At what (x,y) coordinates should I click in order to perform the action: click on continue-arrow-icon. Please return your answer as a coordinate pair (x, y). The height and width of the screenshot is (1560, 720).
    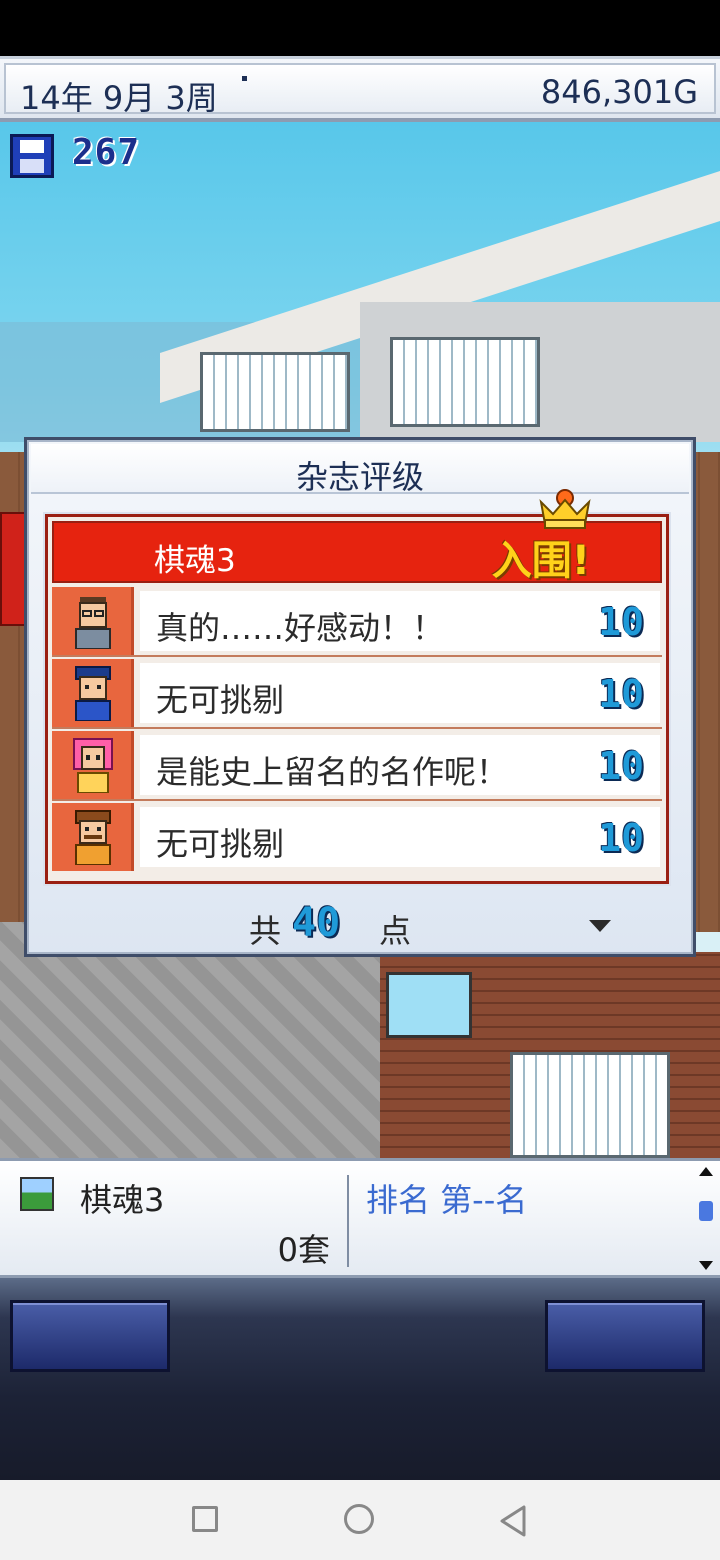
    Looking at the image, I should click on (600, 926).